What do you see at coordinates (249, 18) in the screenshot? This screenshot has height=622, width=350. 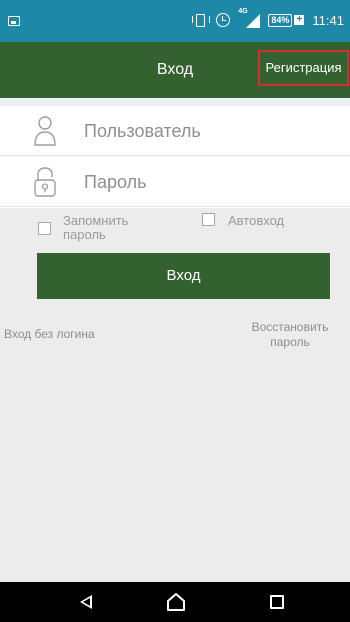 I see `signal-icon: 4G` at bounding box center [249, 18].